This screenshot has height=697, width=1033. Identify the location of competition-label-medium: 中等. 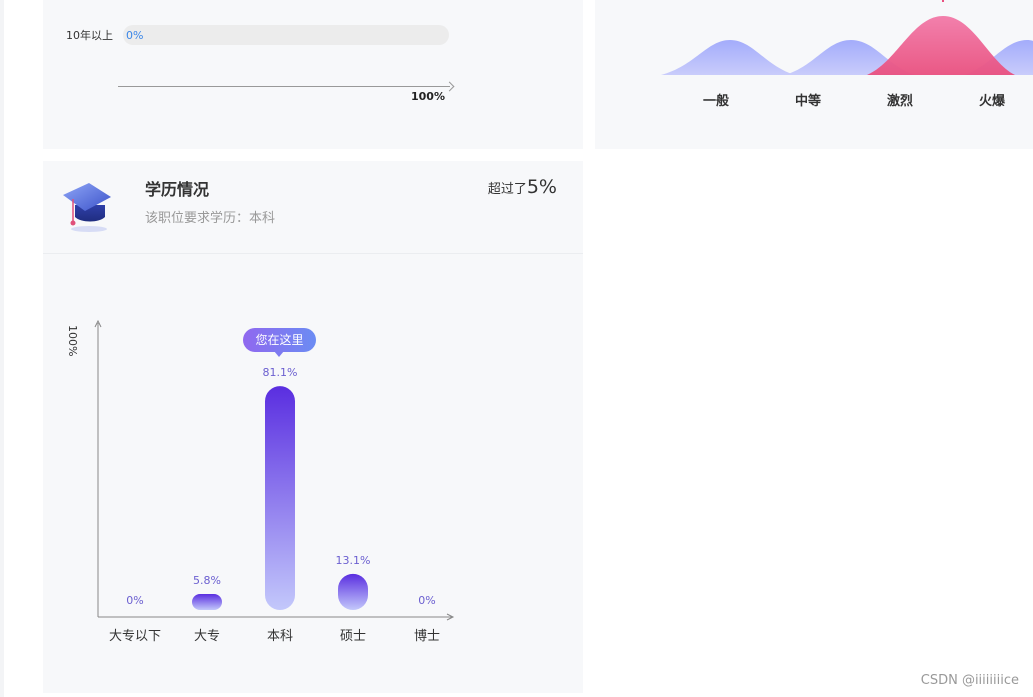
(808, 101).